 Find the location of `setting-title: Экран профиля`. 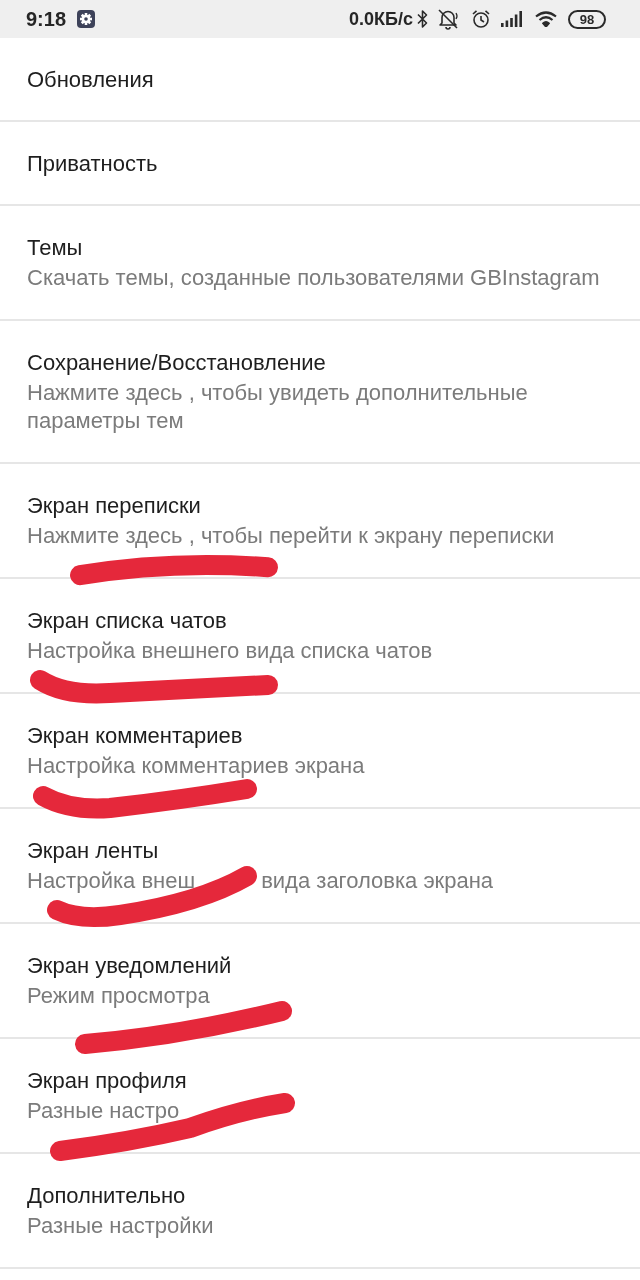

setting-title: Экран профиля is located at coordinates (320, 1081).